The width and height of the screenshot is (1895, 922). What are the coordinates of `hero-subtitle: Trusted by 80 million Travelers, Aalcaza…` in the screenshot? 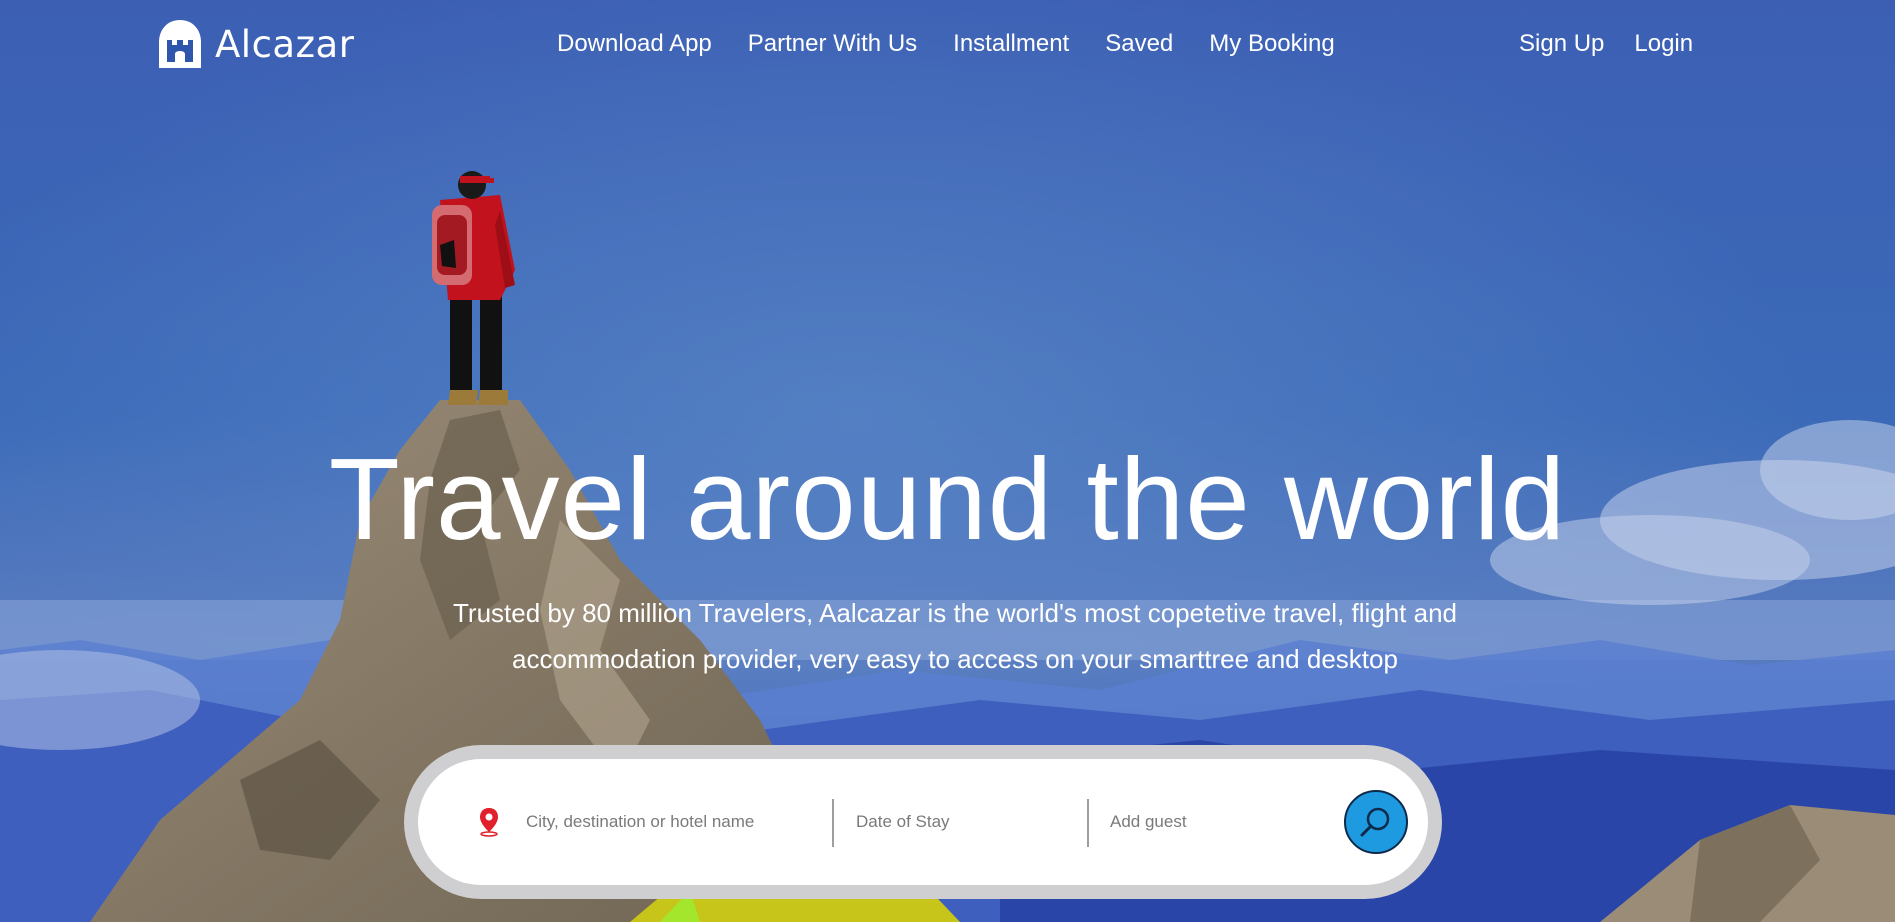 It's located at (955, 636).